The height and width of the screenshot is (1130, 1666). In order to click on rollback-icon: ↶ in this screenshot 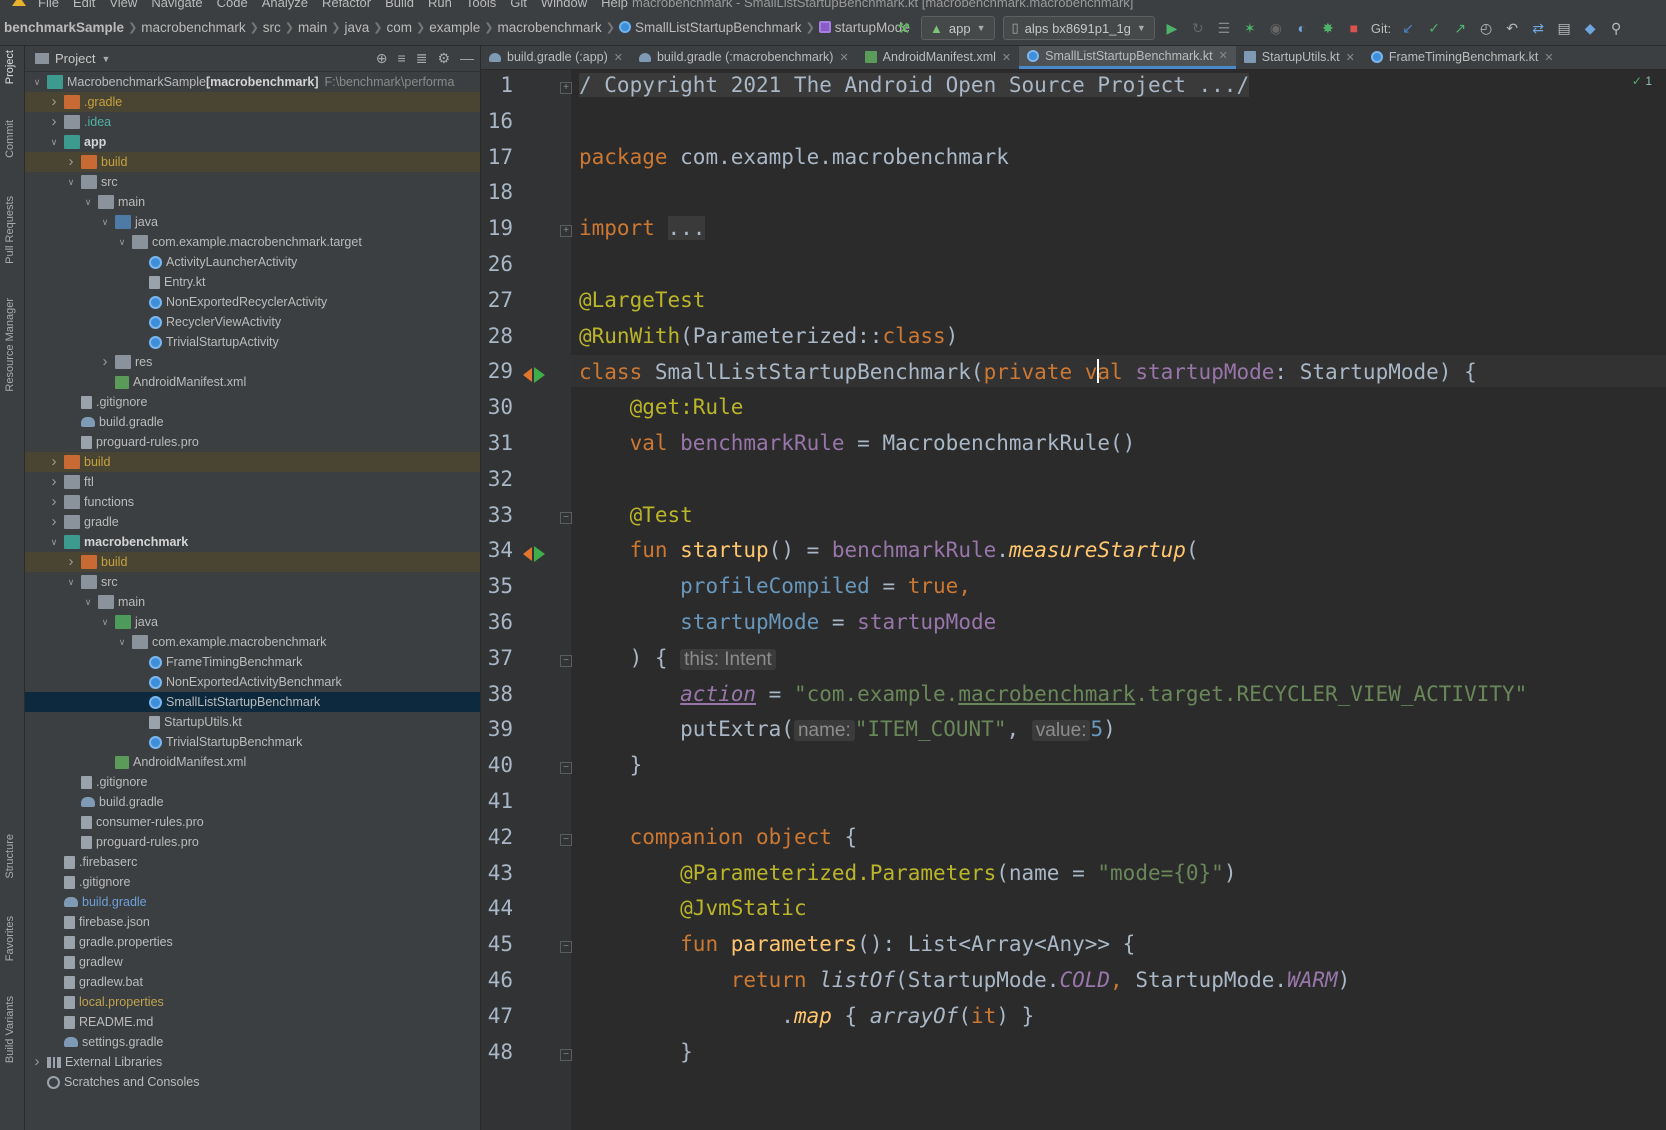, I will do `click(1512, 28)`.